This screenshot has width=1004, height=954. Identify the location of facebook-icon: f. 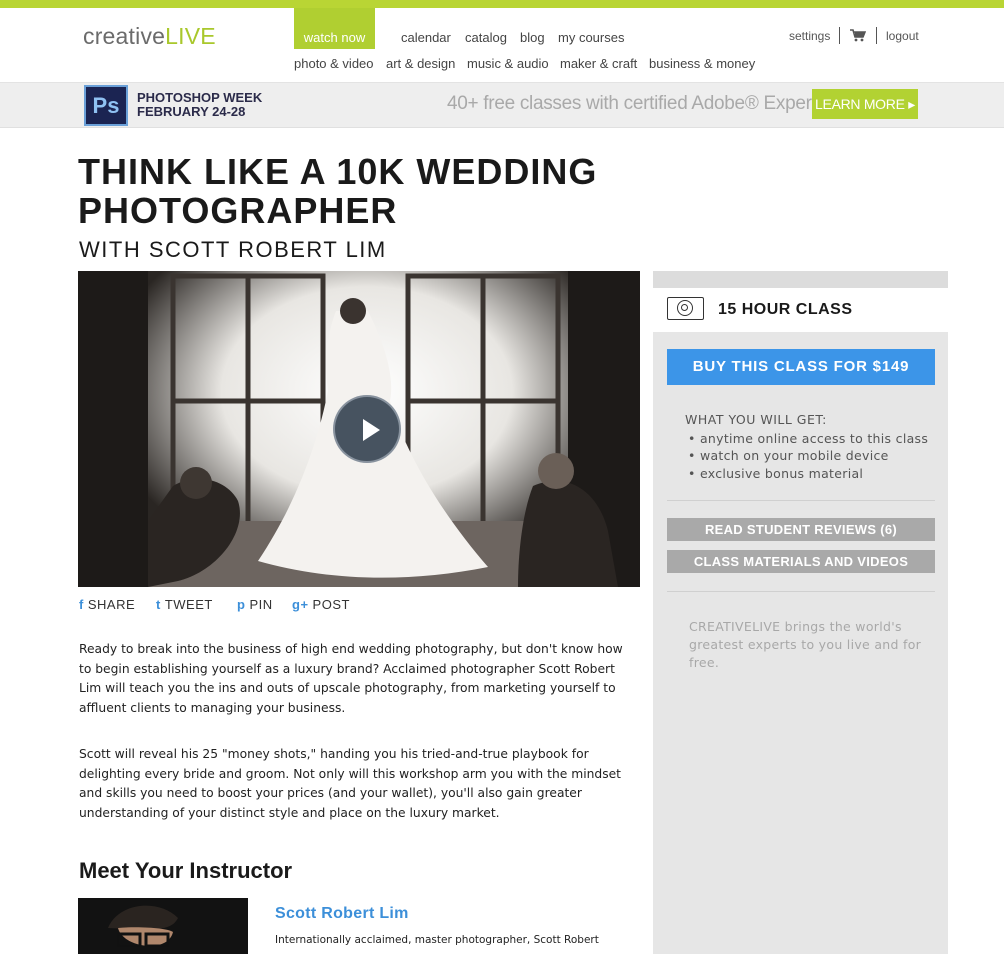
(81, 604).